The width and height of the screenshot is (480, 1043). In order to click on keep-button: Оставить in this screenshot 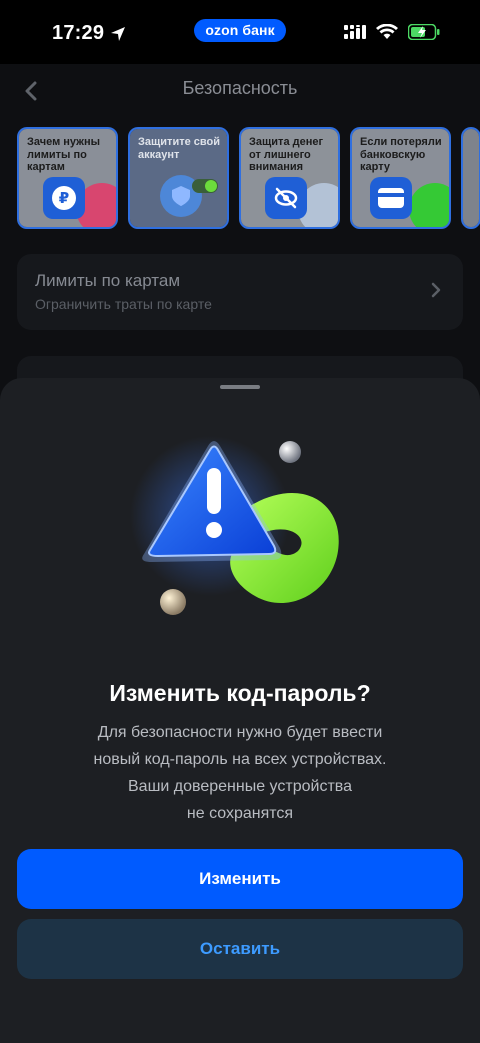, I will do `click(240, 949)`.